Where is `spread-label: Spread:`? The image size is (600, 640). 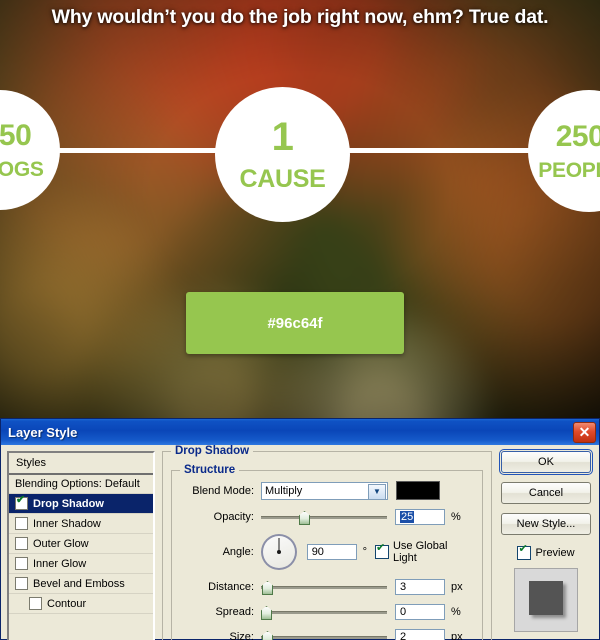
spread-label: Spread: is located at coordinates (234, 612).